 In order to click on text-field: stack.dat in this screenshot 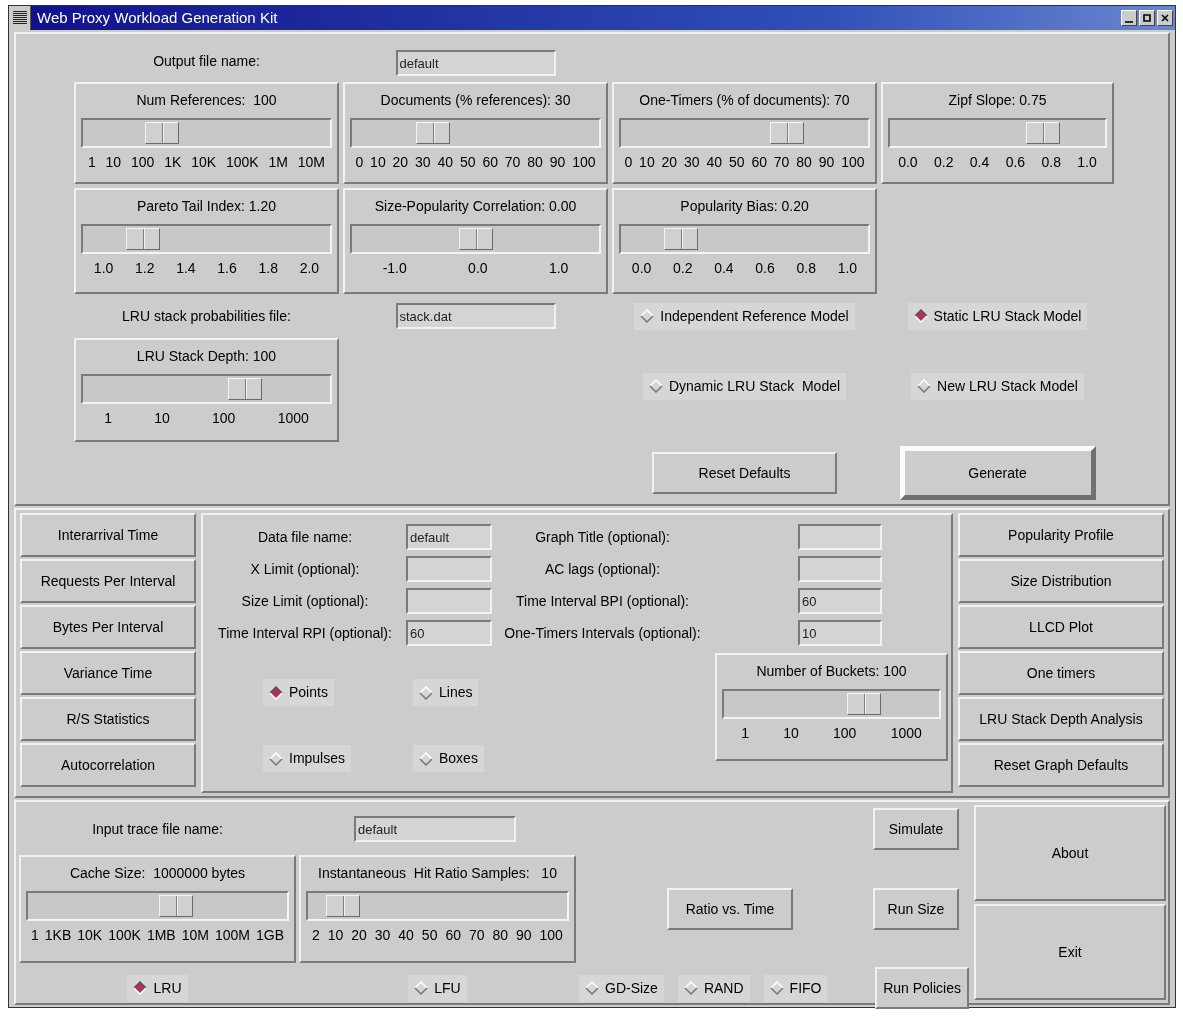, I will do `click(475, 316)`.